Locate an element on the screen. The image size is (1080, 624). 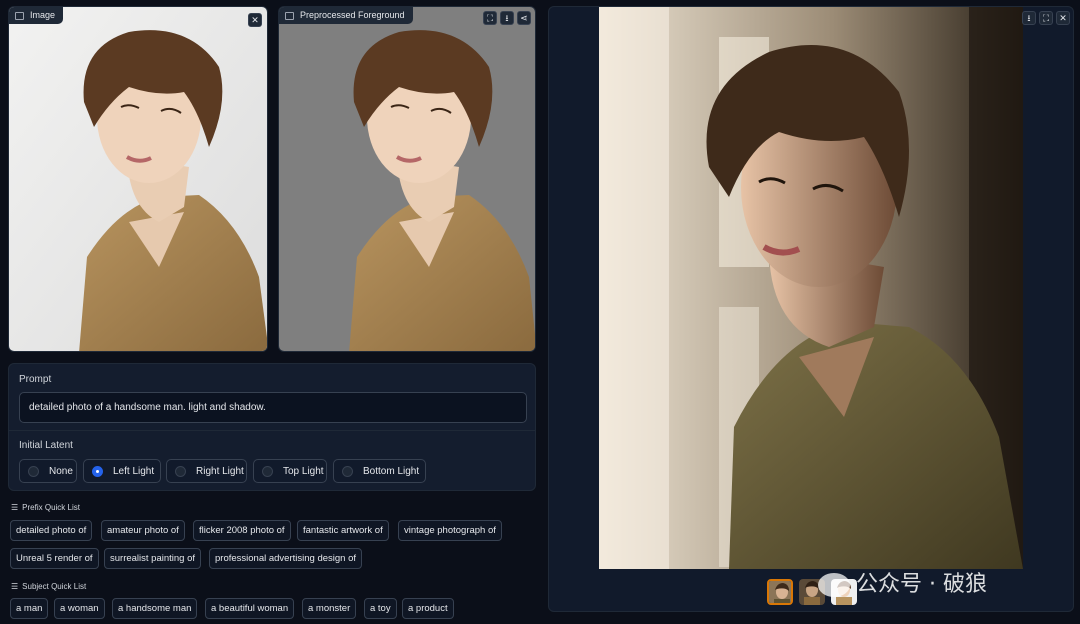
gallery-thumbnail is located at coordinates (780, 592).